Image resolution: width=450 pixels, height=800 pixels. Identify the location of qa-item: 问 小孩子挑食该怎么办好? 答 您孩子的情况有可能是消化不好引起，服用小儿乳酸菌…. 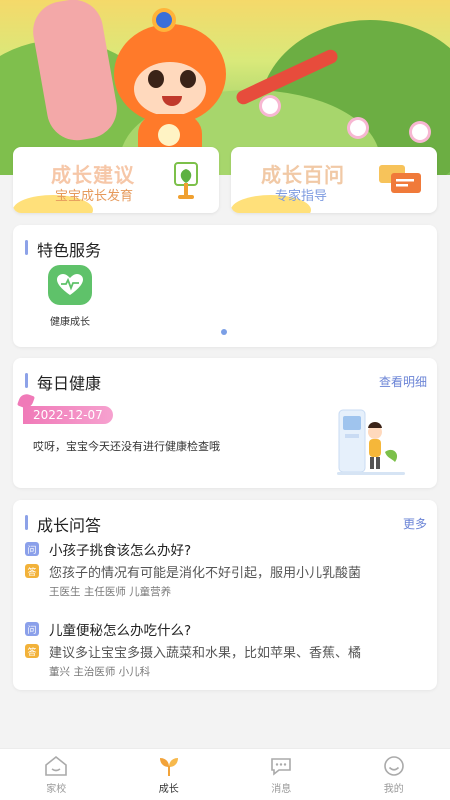
(227, 568).